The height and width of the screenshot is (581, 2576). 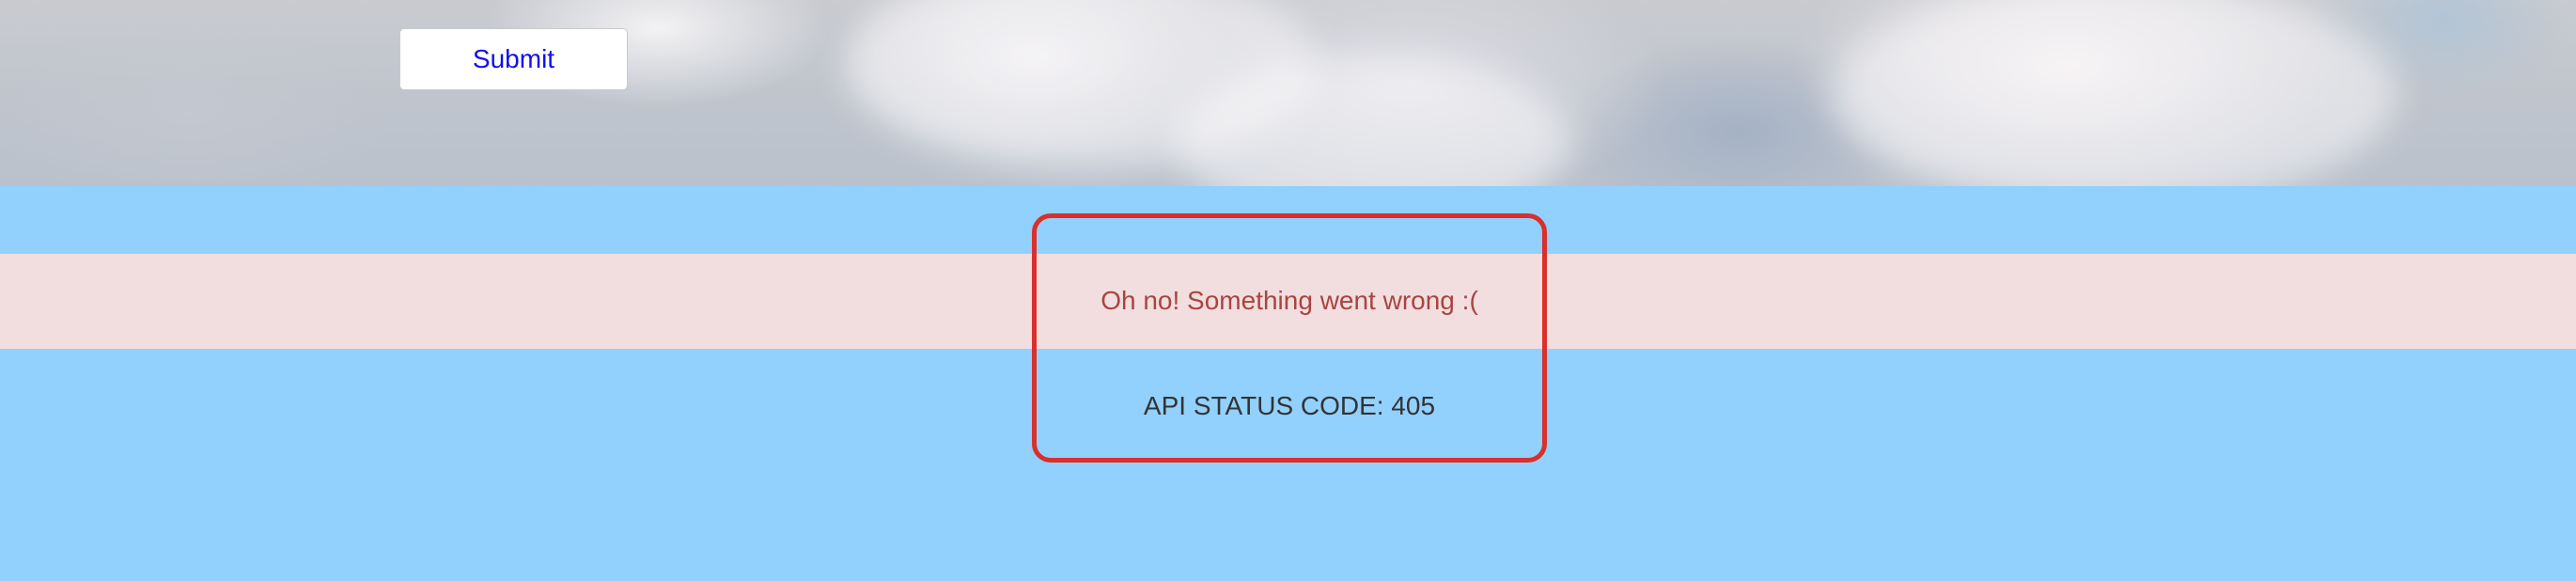 What do you see at coordinates (1289, 338) in the screenshot?
I see `error-highlight-box` at bounding box center [1289, 338].